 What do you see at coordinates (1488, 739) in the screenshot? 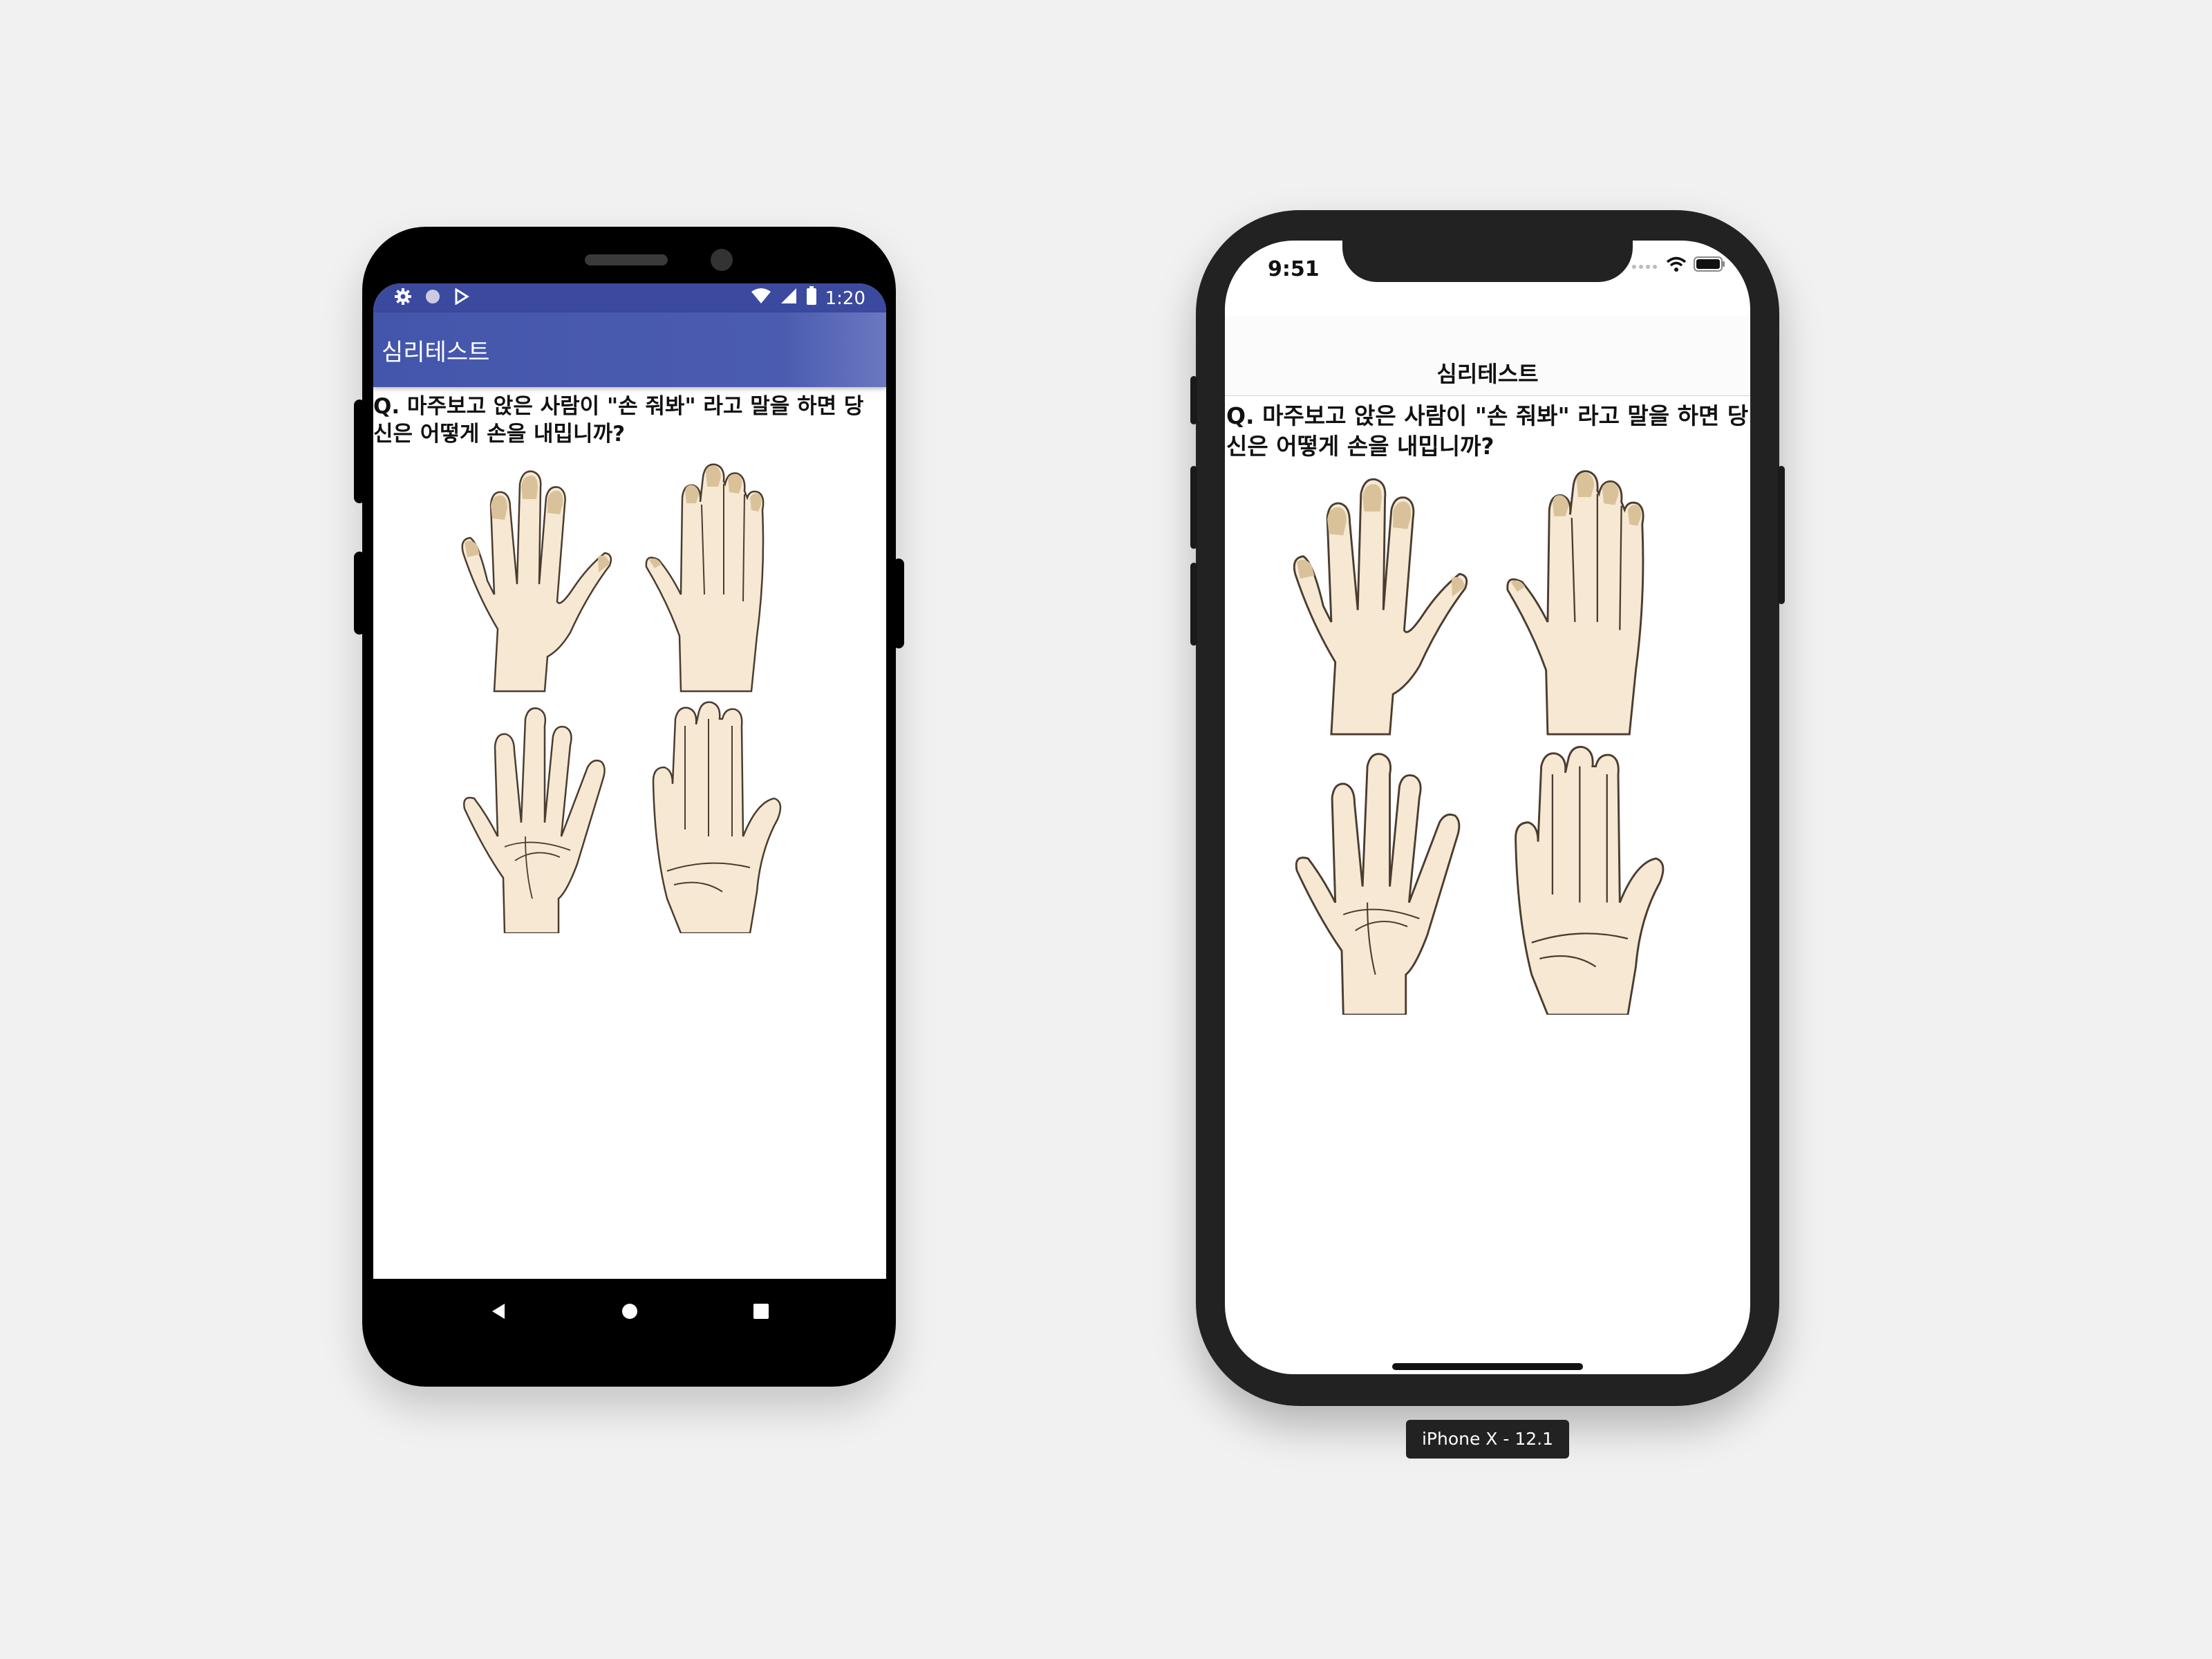
I see `iphone-hands-image` at bounding box center [1488, 739].